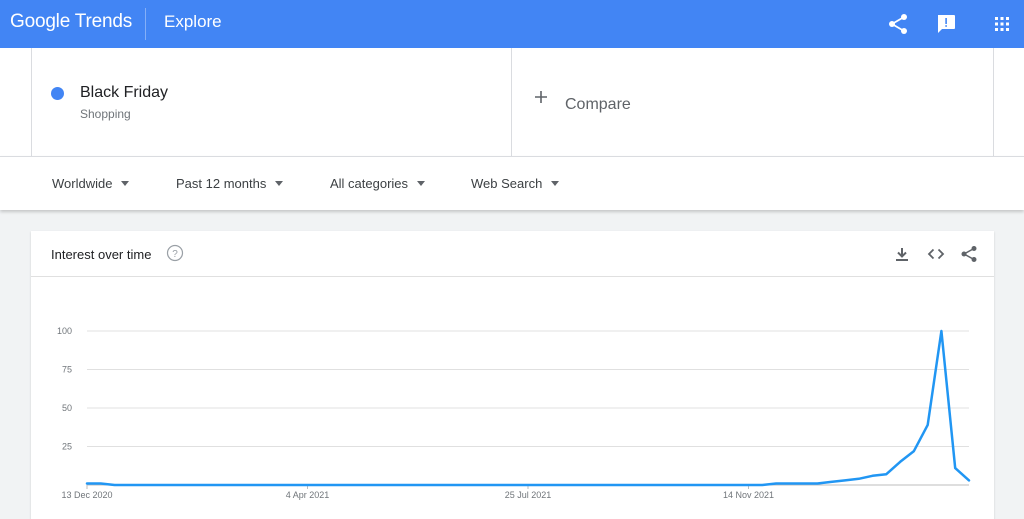  Describe the element at coordinates (71, 22) in the screenshot. I see `google-trends-logo: Google Trends` at that location.